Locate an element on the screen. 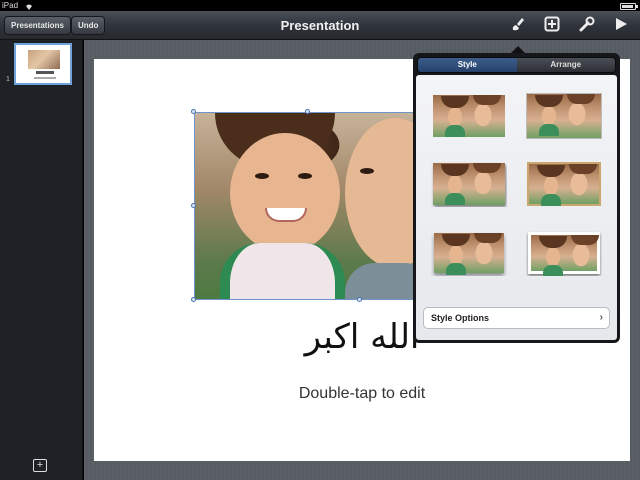 The height and width of the screenshot is (480, 640). slide-number: 1 is located at coordinates (8, 79).